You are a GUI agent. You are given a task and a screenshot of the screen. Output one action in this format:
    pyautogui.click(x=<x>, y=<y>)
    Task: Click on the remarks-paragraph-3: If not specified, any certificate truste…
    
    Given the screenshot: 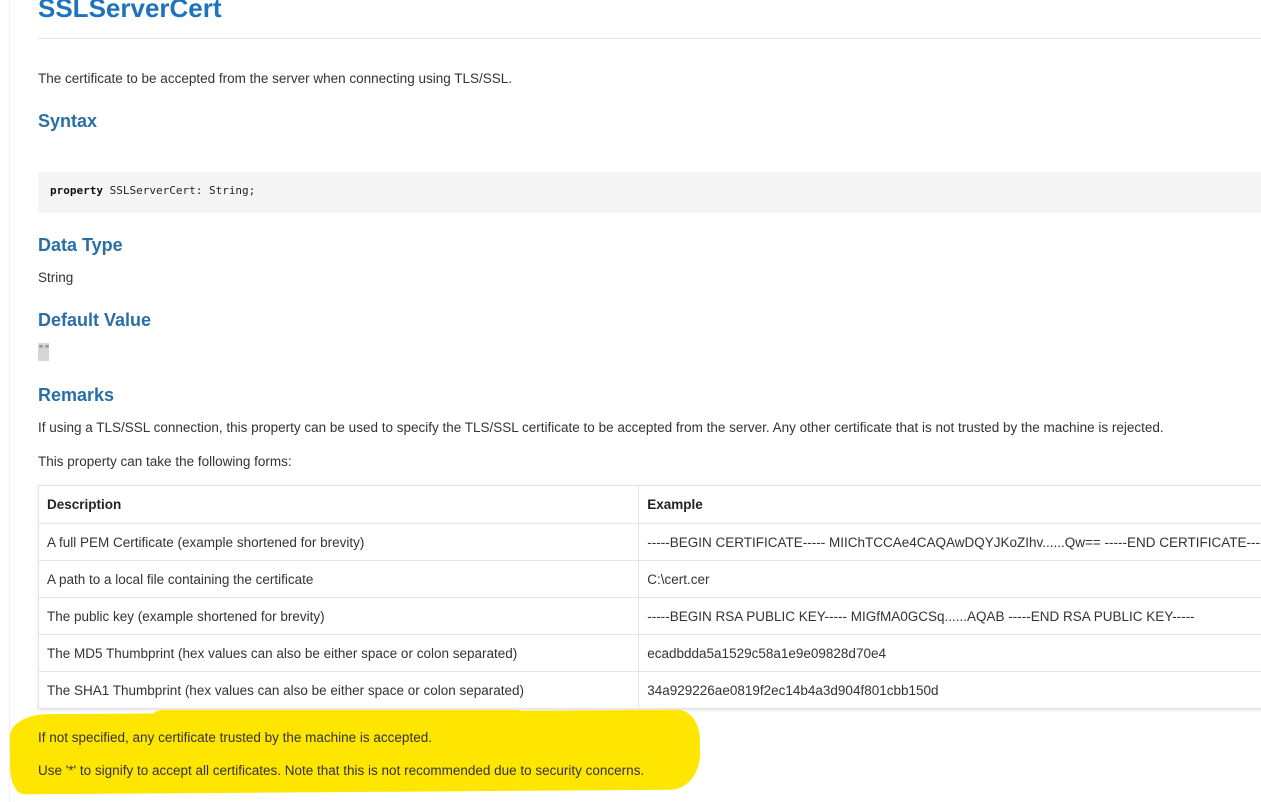 What is the action you would take?
    pyautogui.click(x=235, y=737)
    